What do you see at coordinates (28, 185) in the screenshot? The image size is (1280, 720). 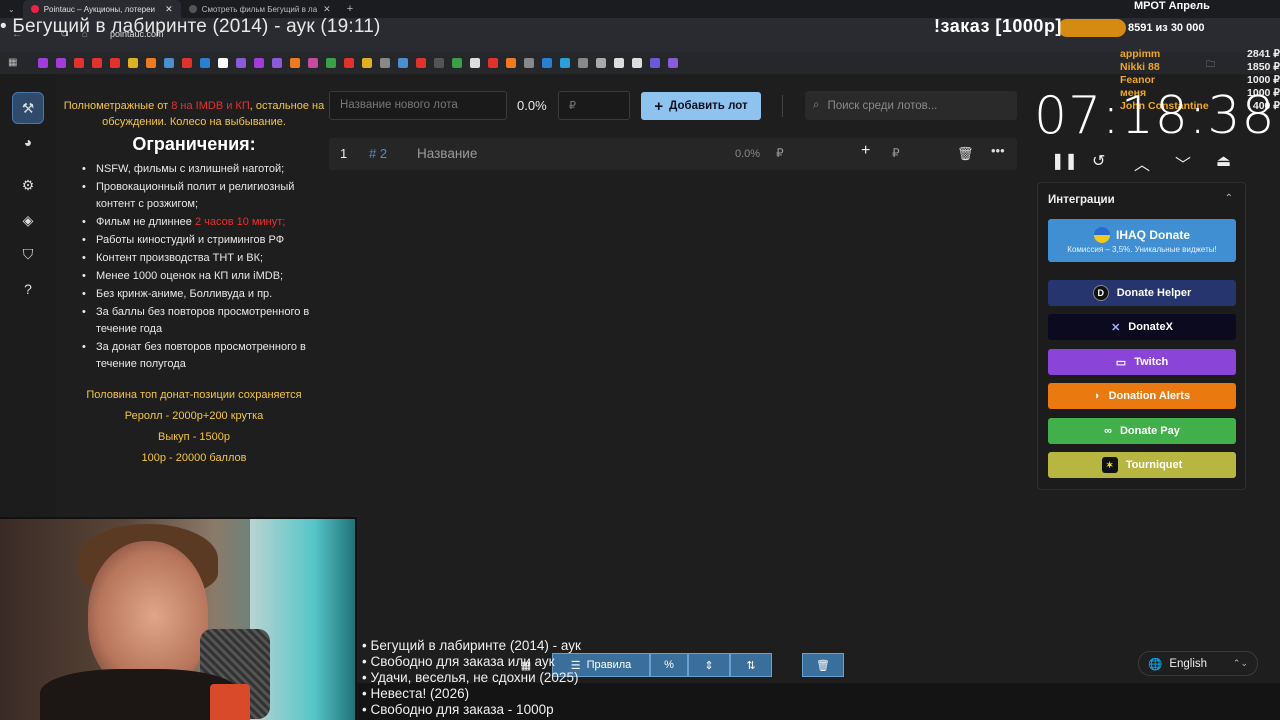 I see `settings-gear-icon: ⚙` at bounding box center [28, 185].